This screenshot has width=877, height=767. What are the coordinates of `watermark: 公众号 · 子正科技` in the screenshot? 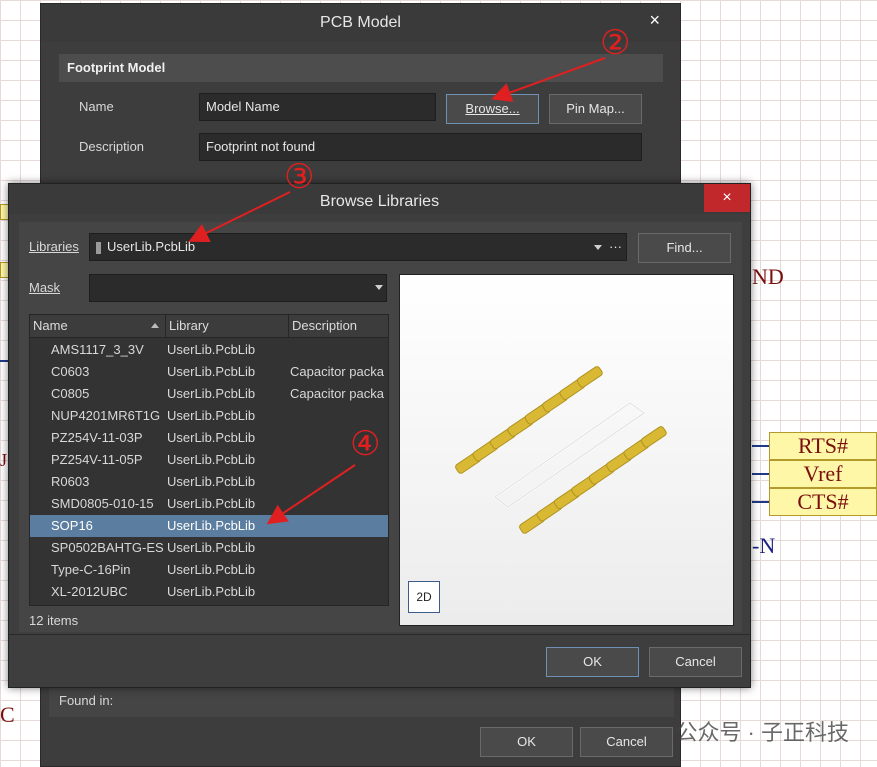 It's located at (762, 732).